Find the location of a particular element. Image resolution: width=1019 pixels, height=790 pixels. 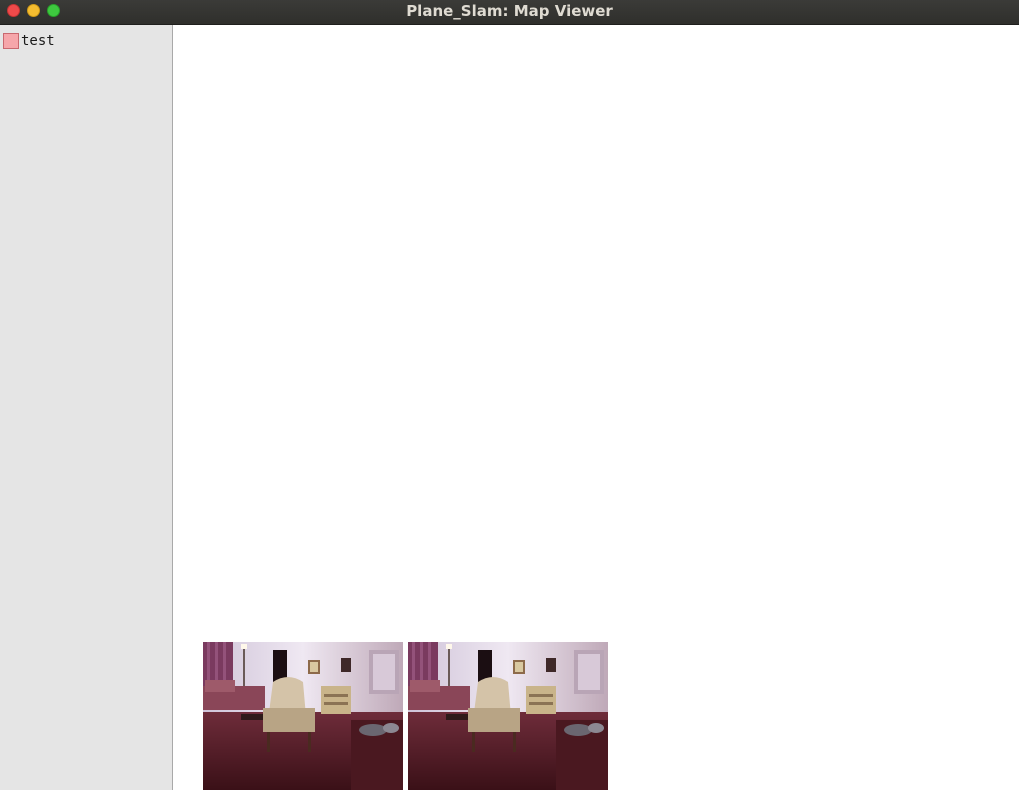

window-titlebar: Plane_Slam: Map Viewer is located at coordinates (509, 12).